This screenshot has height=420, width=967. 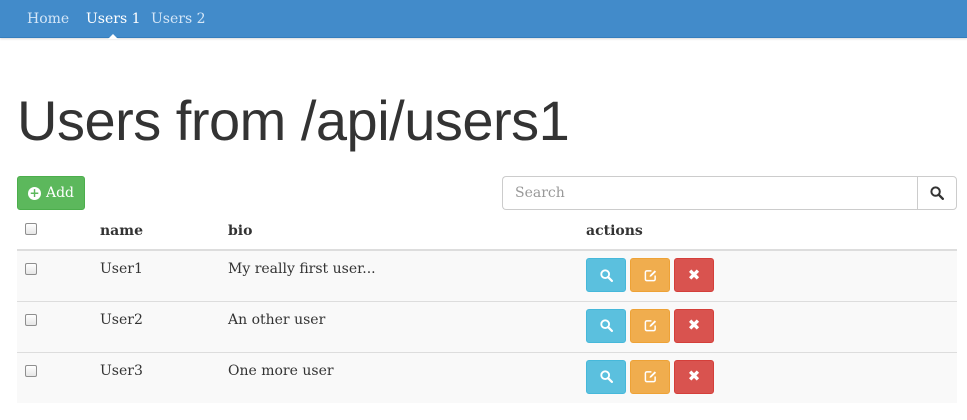 What do you see at coordinates (60, 193) in the screenshot?
I see `add-button-label: Add` at bounding box center [60, 193].